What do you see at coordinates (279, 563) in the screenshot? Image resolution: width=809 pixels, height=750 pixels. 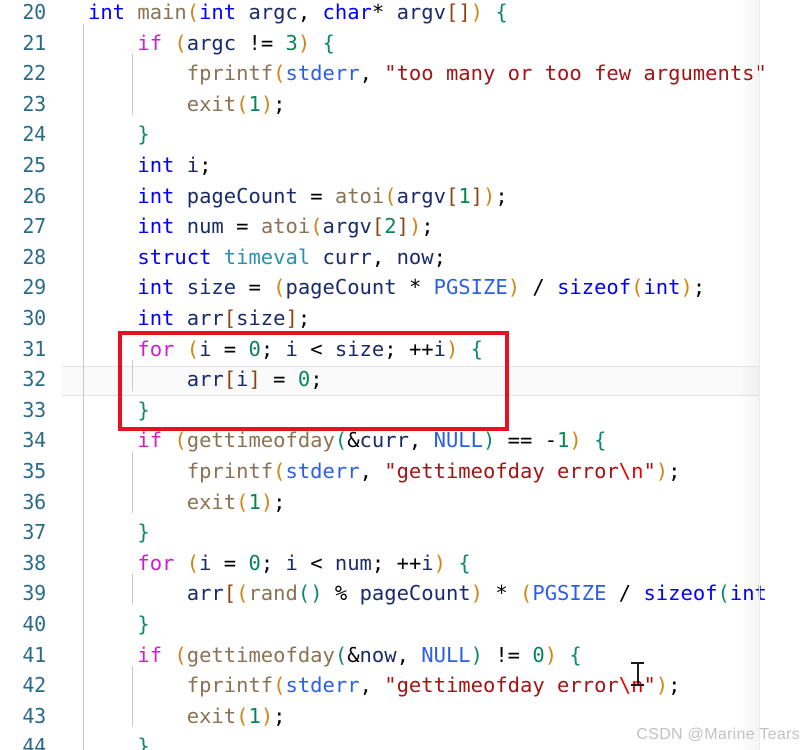 I see `code-line: for (i = 0; i < num; ++i) {` at bounding box center [279, 563].